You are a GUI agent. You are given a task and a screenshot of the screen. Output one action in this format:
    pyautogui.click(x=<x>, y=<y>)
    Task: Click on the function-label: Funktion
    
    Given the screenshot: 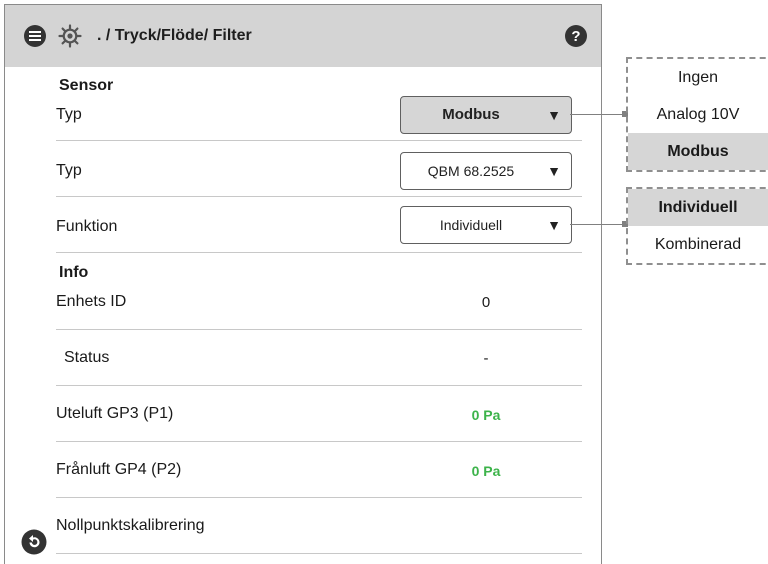 What is the action you would take?
    pyautogui.click(x=87, y=226)
    